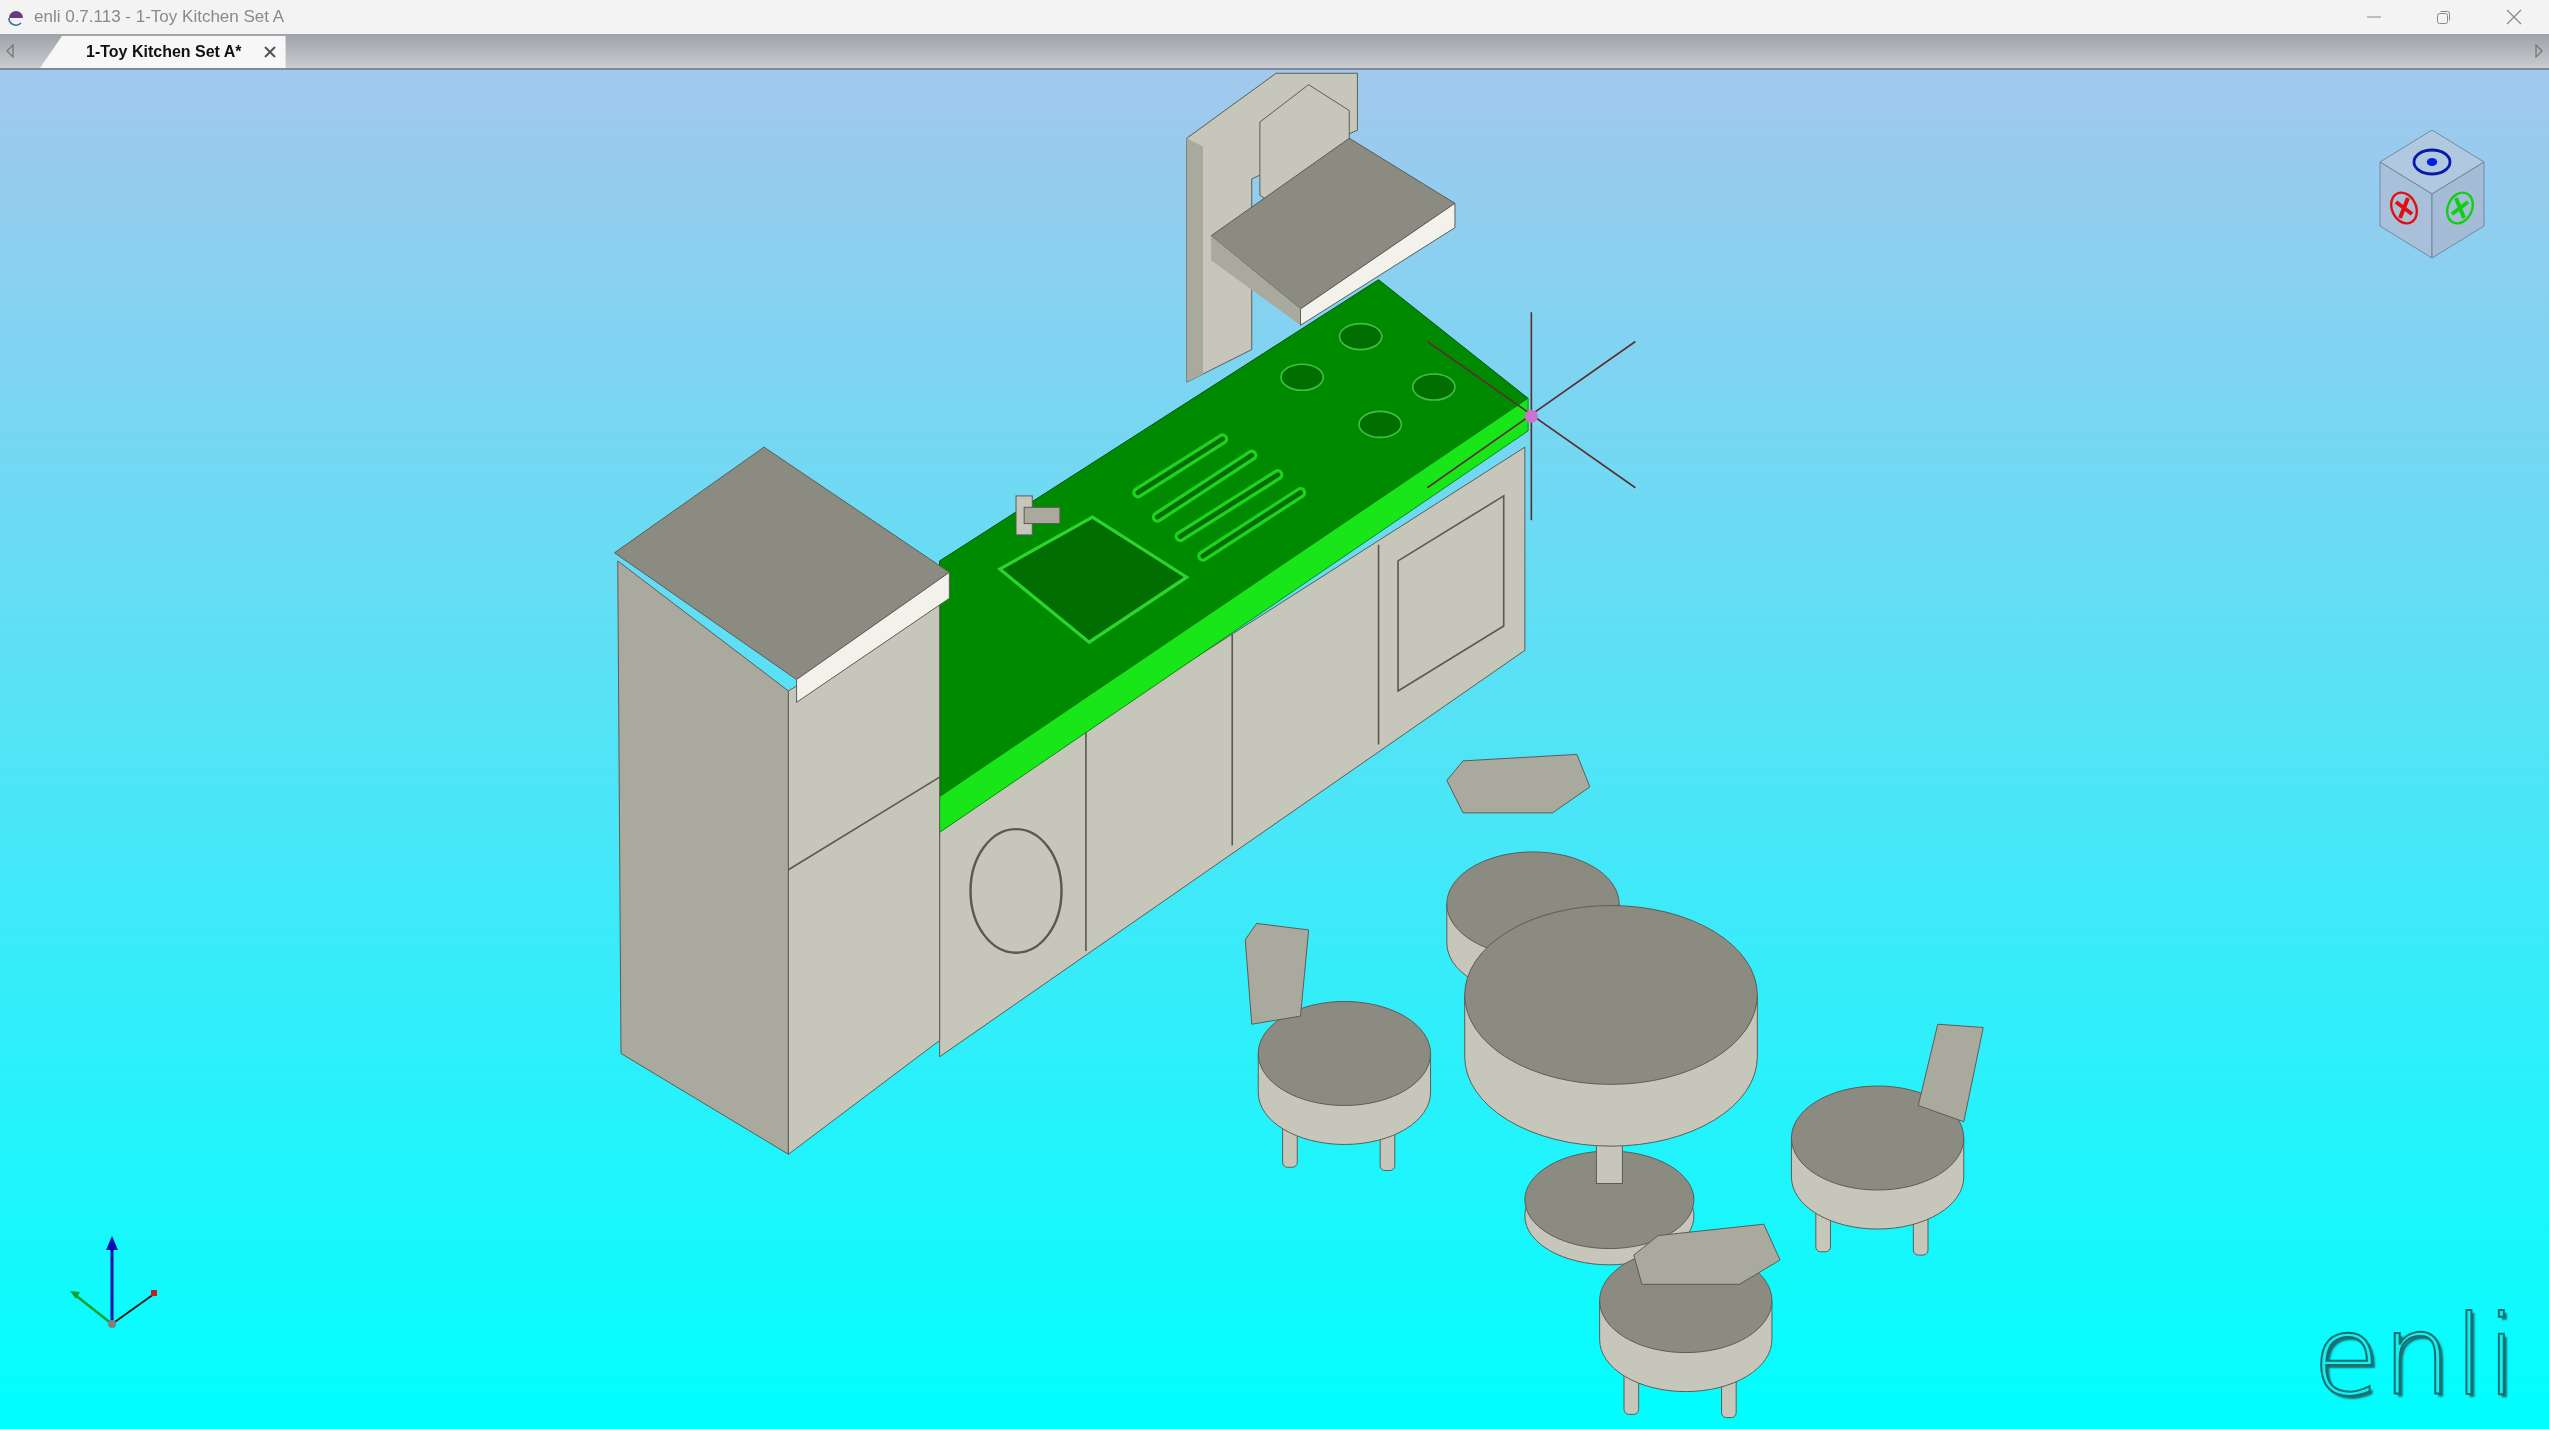  I want to click on close-icon, so click(2514, 17).